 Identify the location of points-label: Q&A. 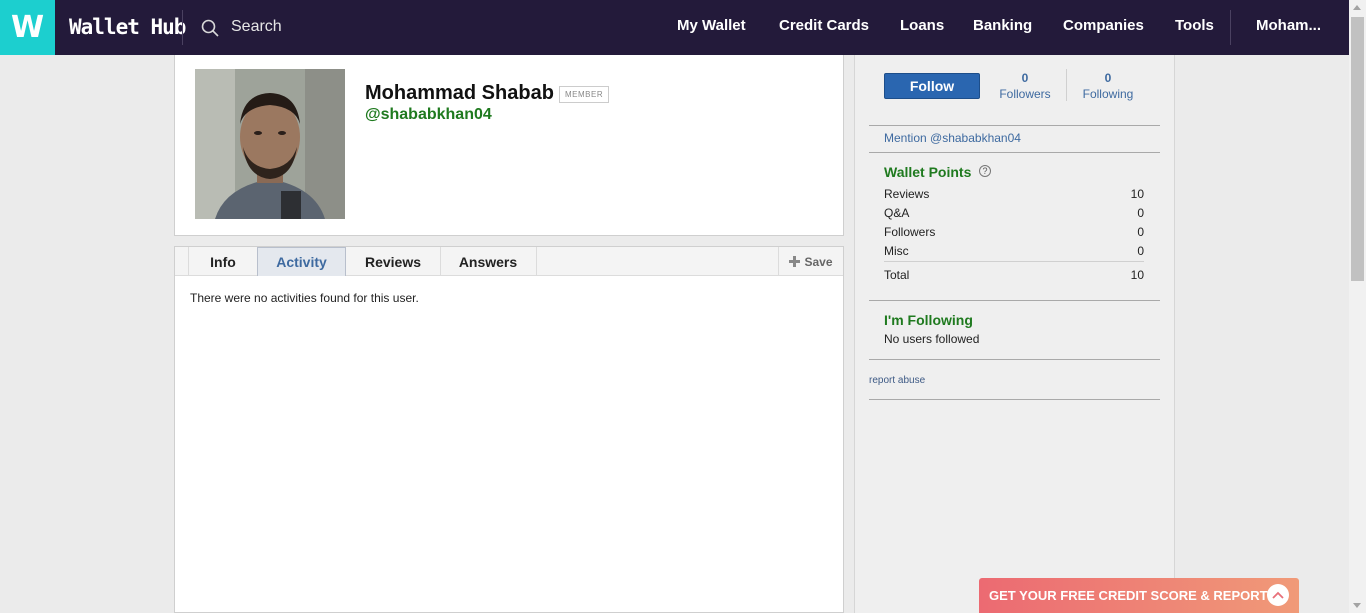
(897, 213).